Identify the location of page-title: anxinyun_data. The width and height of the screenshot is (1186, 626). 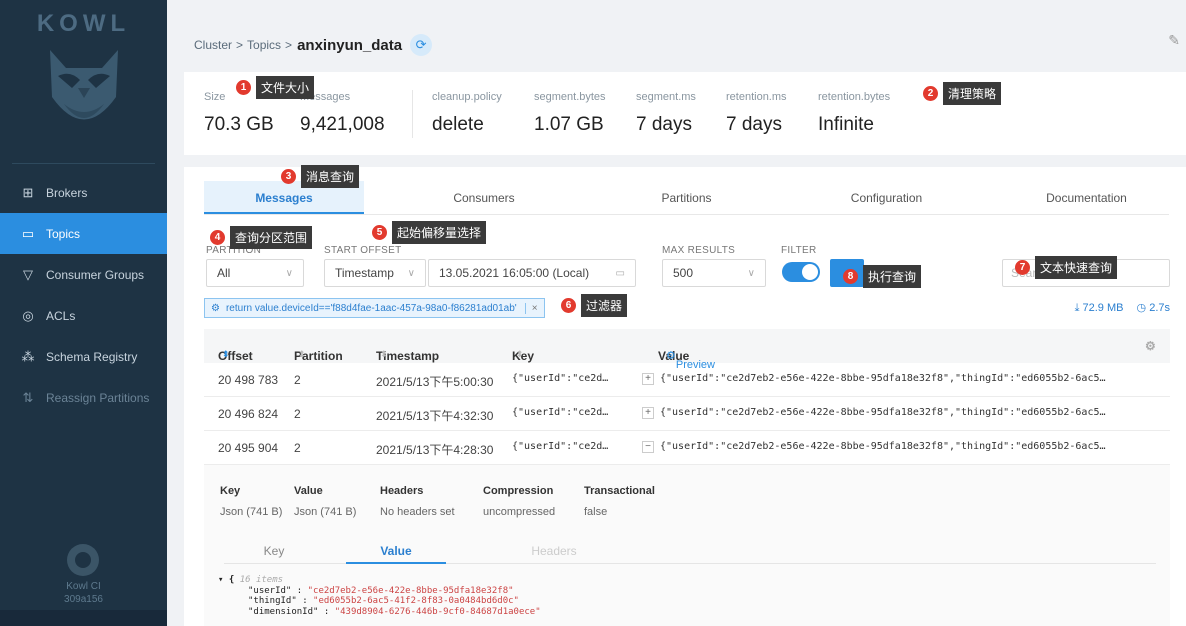
(350, 45).